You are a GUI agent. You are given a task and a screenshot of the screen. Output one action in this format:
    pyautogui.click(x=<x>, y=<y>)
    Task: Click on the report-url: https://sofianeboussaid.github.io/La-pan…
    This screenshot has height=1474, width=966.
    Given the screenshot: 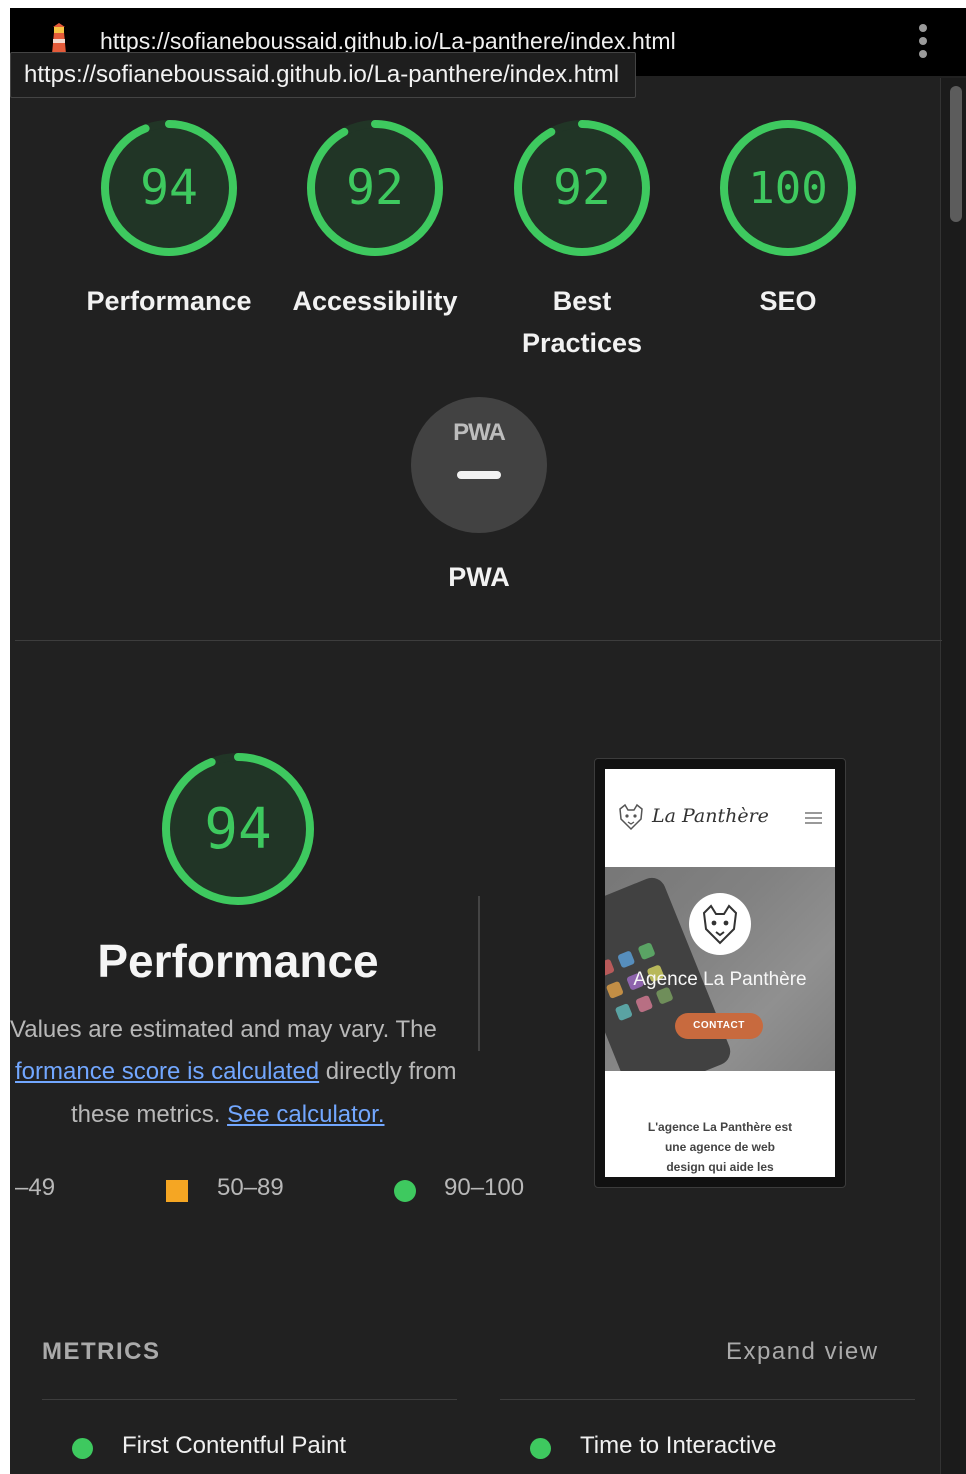 What is the action you would take?
    pyautogui.click(x=388, y=41)
    